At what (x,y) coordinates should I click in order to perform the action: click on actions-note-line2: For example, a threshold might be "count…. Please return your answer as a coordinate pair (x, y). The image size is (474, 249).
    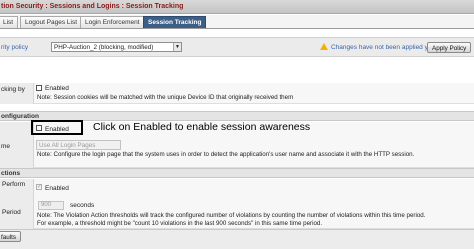
    Looking at the image, I should click on (180, 223).